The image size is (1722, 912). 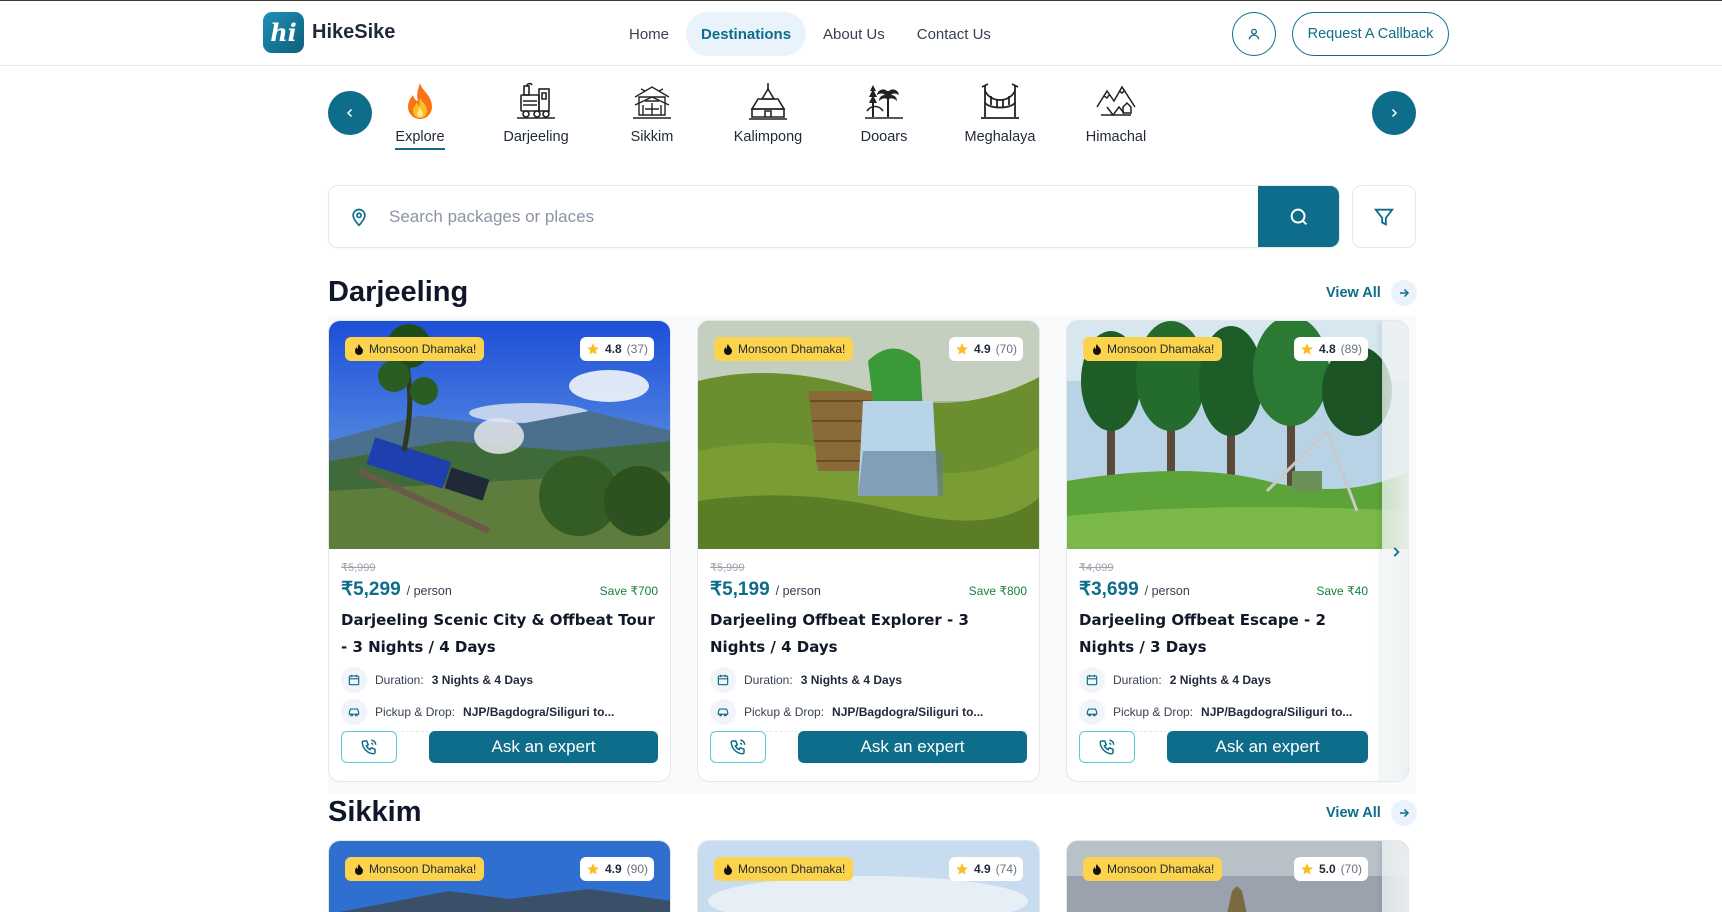 I want to click on request-callback-button: Request A Callback, so click(x=1370, y=34).